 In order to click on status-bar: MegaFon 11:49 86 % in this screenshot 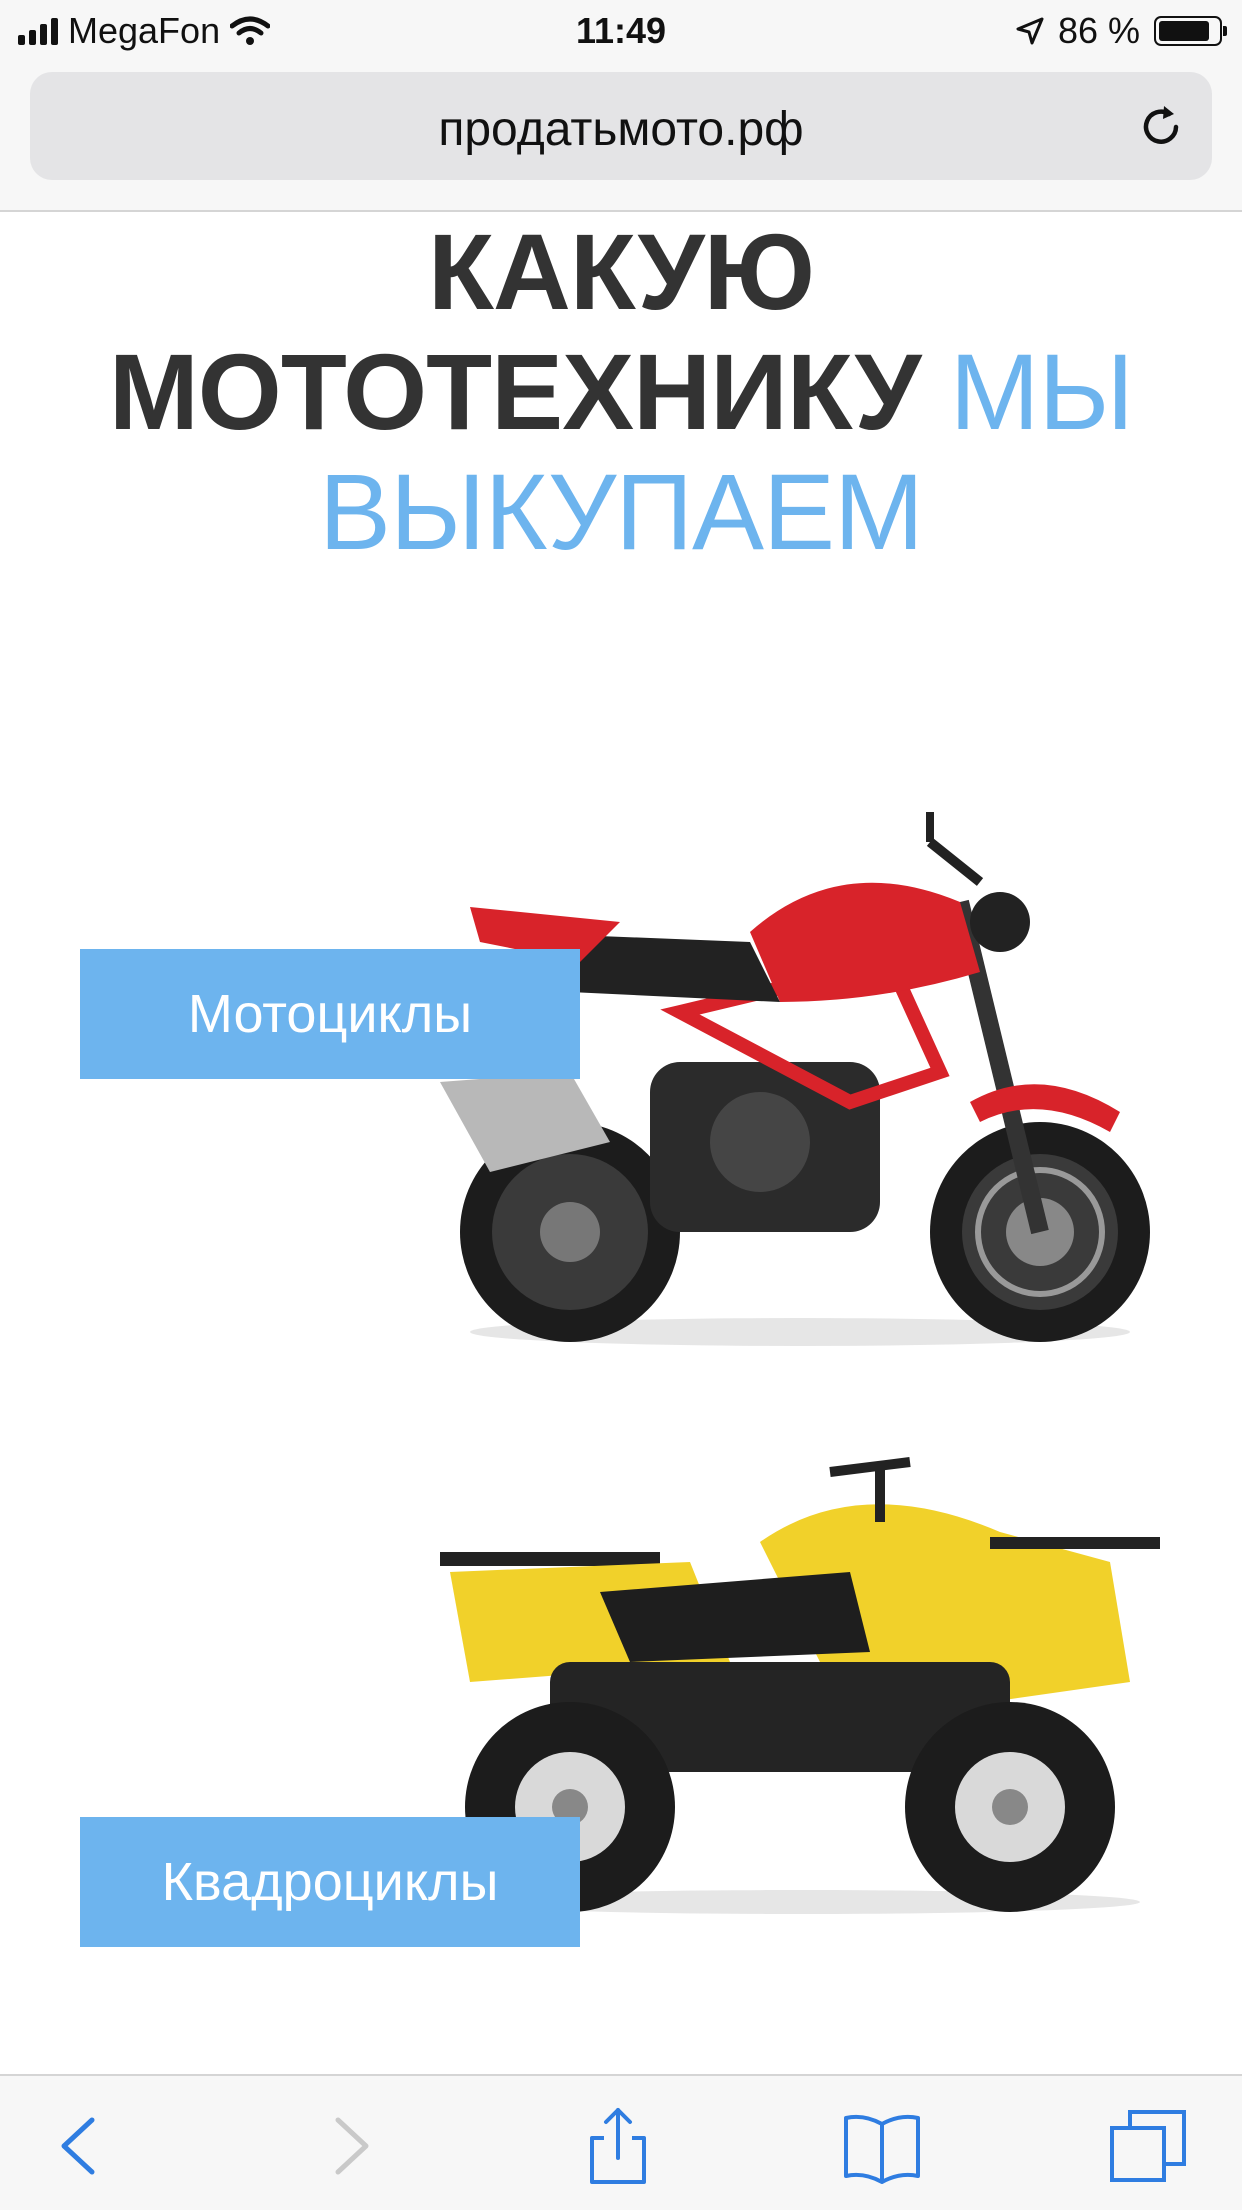, I will do `click(621, 31)`.